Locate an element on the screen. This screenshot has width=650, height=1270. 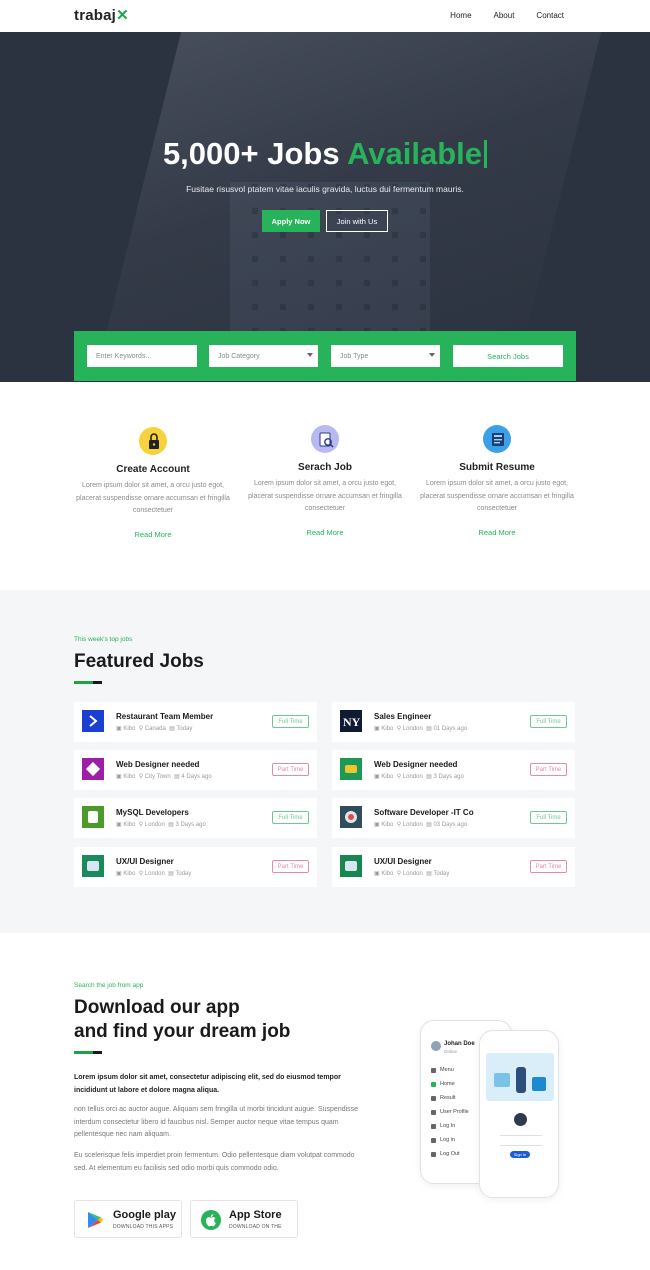
app-store-button: App Store DOWNLOAD ON THE is located at coordinates (244, 1219).